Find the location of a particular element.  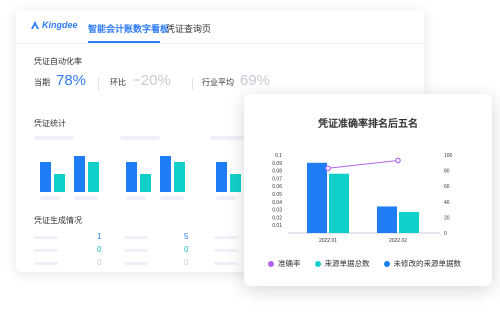

accuracy-line is located at coordinates (363, 164).